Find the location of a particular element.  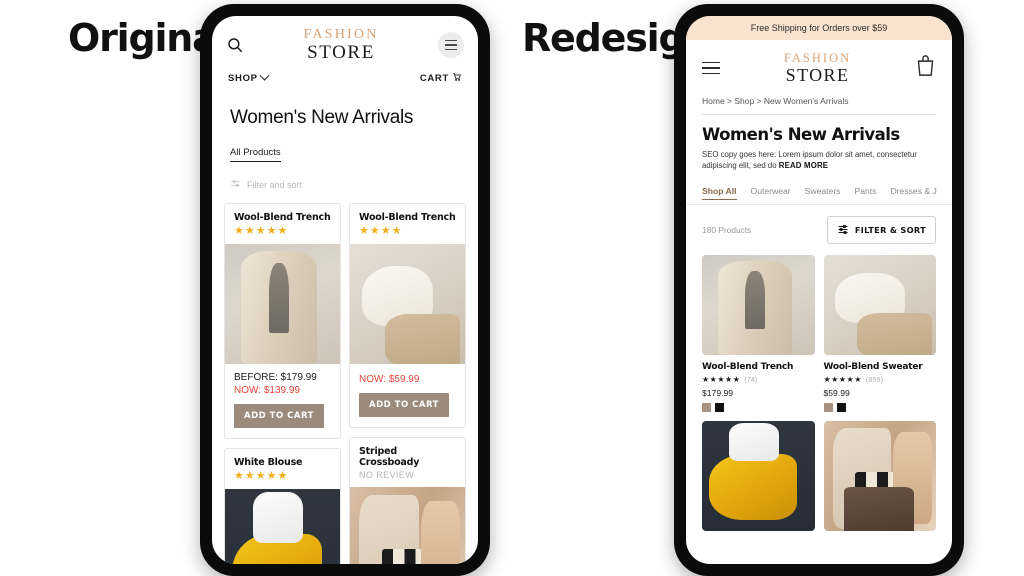

filter-and-sort-button: FILTER & SORT is located at coordinates (881, 230).